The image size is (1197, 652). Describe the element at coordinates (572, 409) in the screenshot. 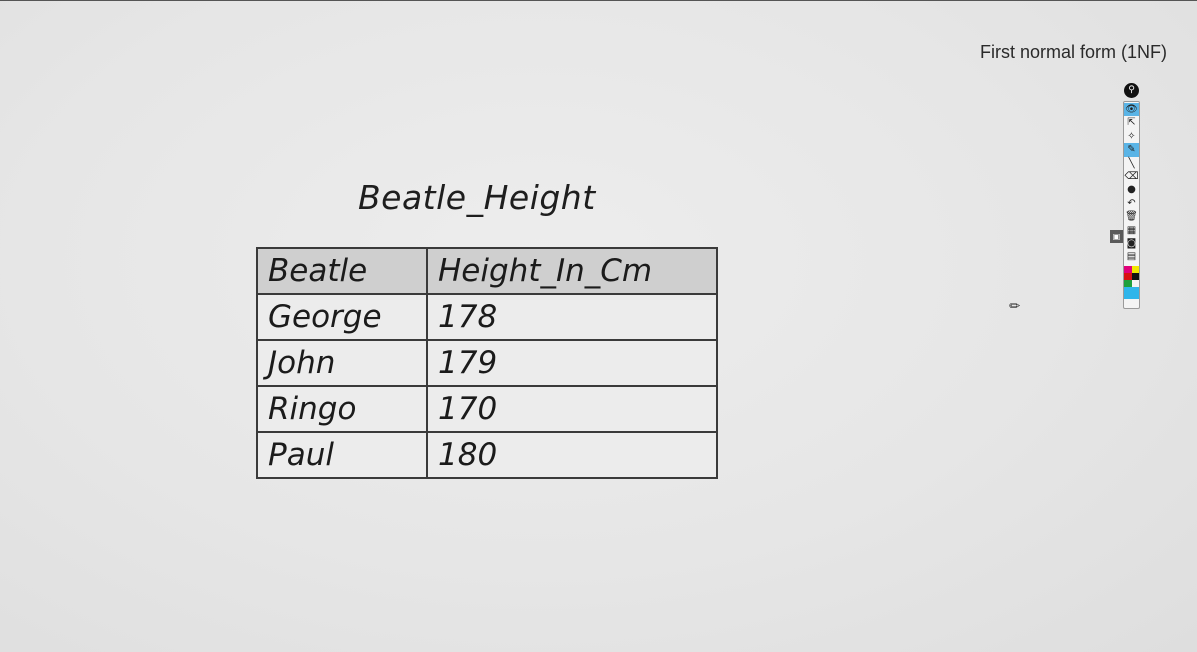

I see `cell-height: 170` at that location.